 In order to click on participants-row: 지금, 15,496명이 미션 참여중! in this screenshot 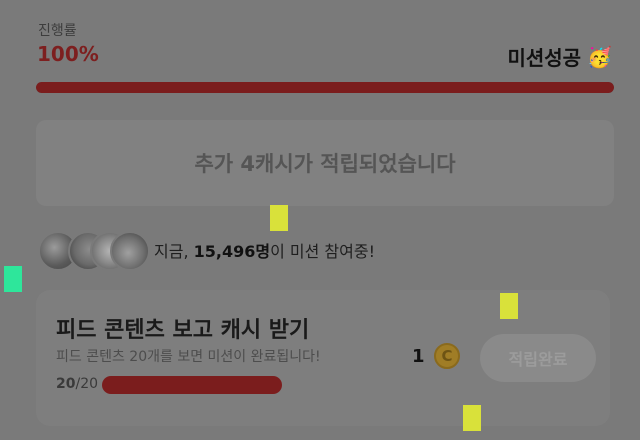, I will do `click(206, 250)`.